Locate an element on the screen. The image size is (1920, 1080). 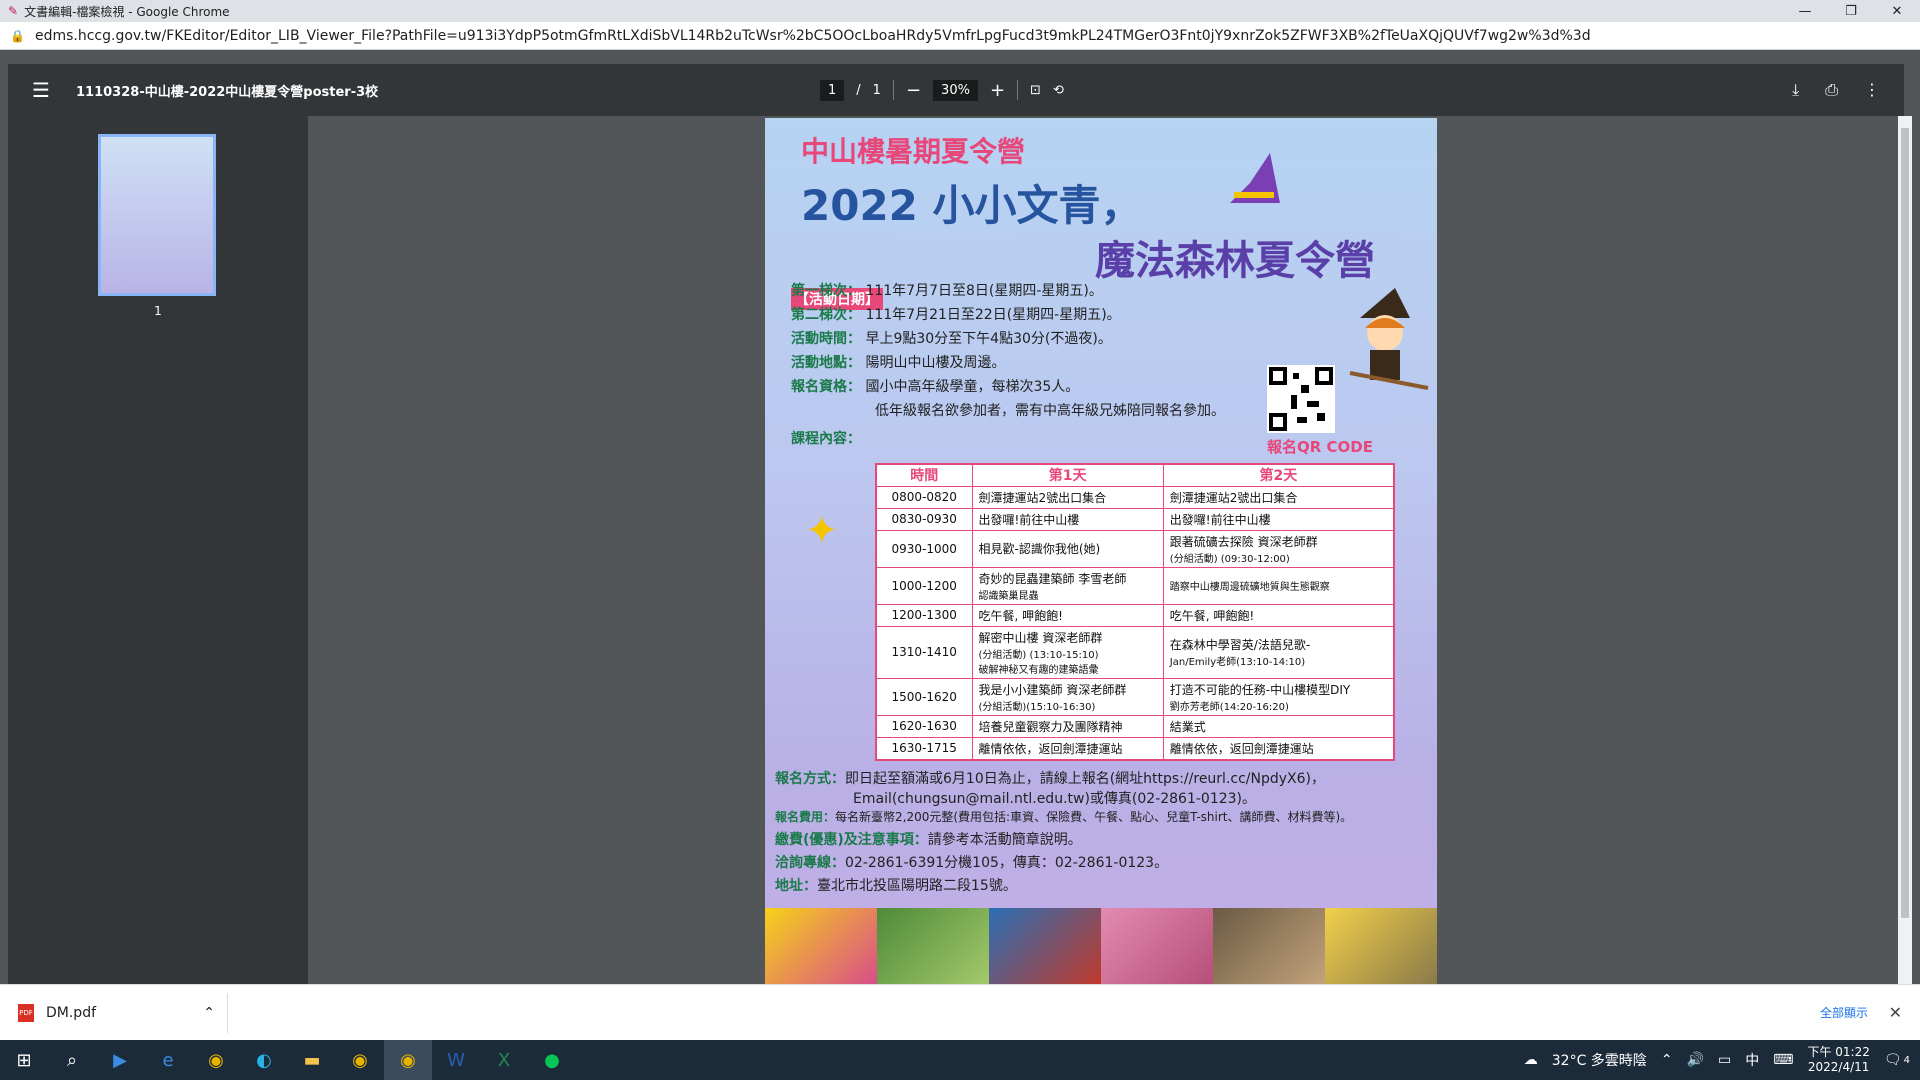
word-icon: W is located at coordinates (456, 1060).